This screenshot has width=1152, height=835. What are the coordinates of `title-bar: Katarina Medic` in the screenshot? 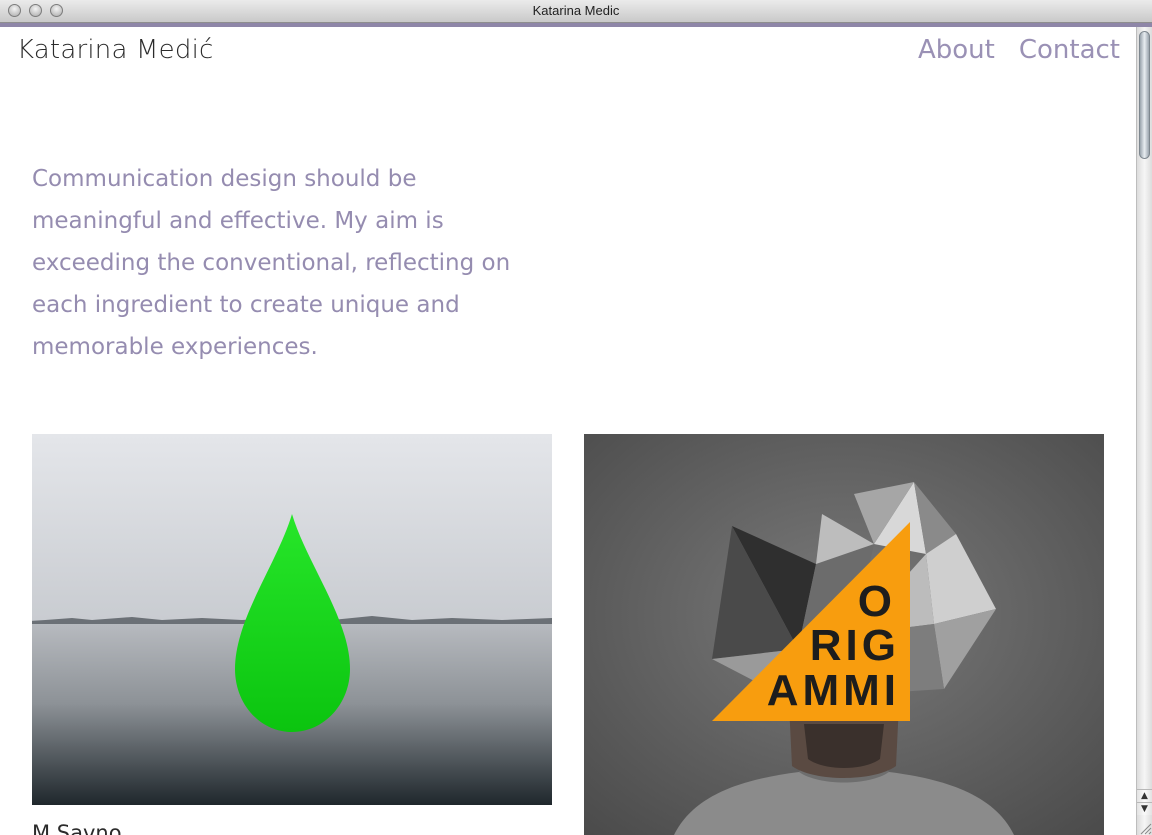 It's located at (576, 11).